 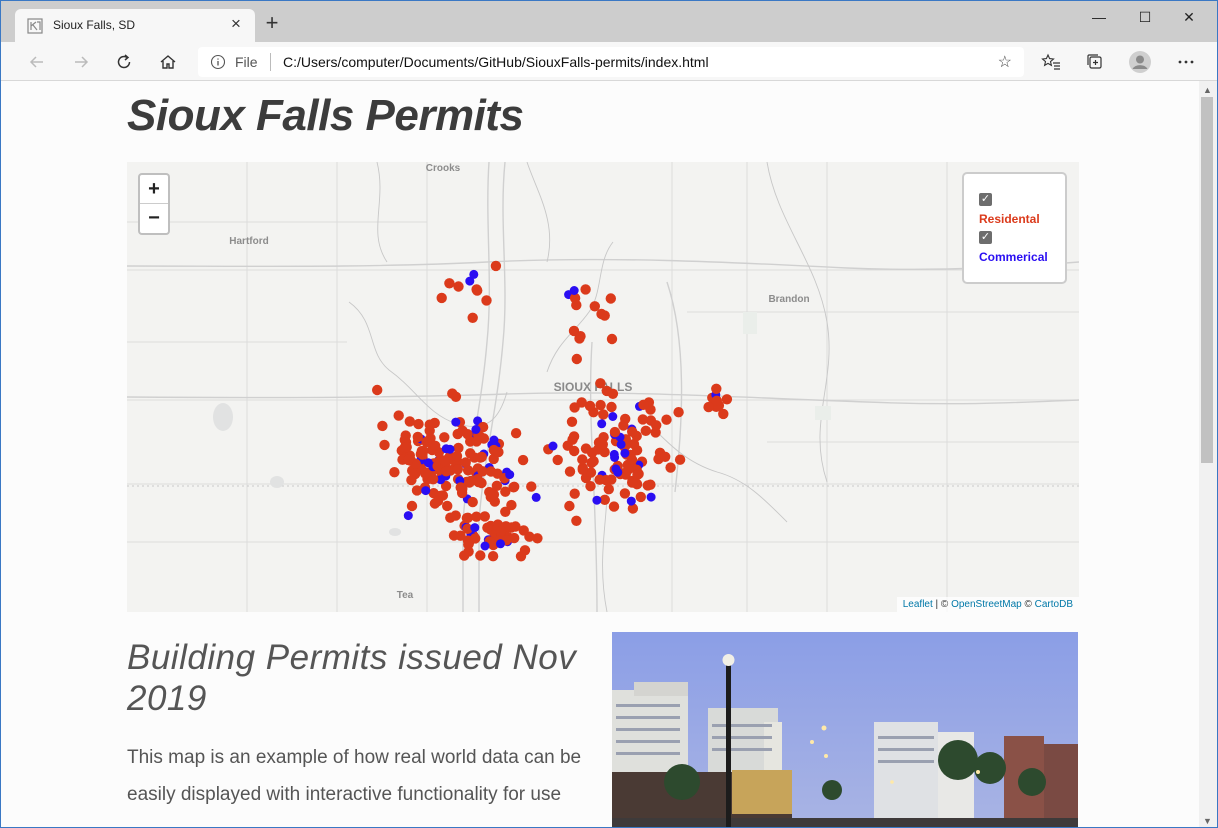 I want to click on scroll-up-icon: ▲, so click(x=1207, y=90).